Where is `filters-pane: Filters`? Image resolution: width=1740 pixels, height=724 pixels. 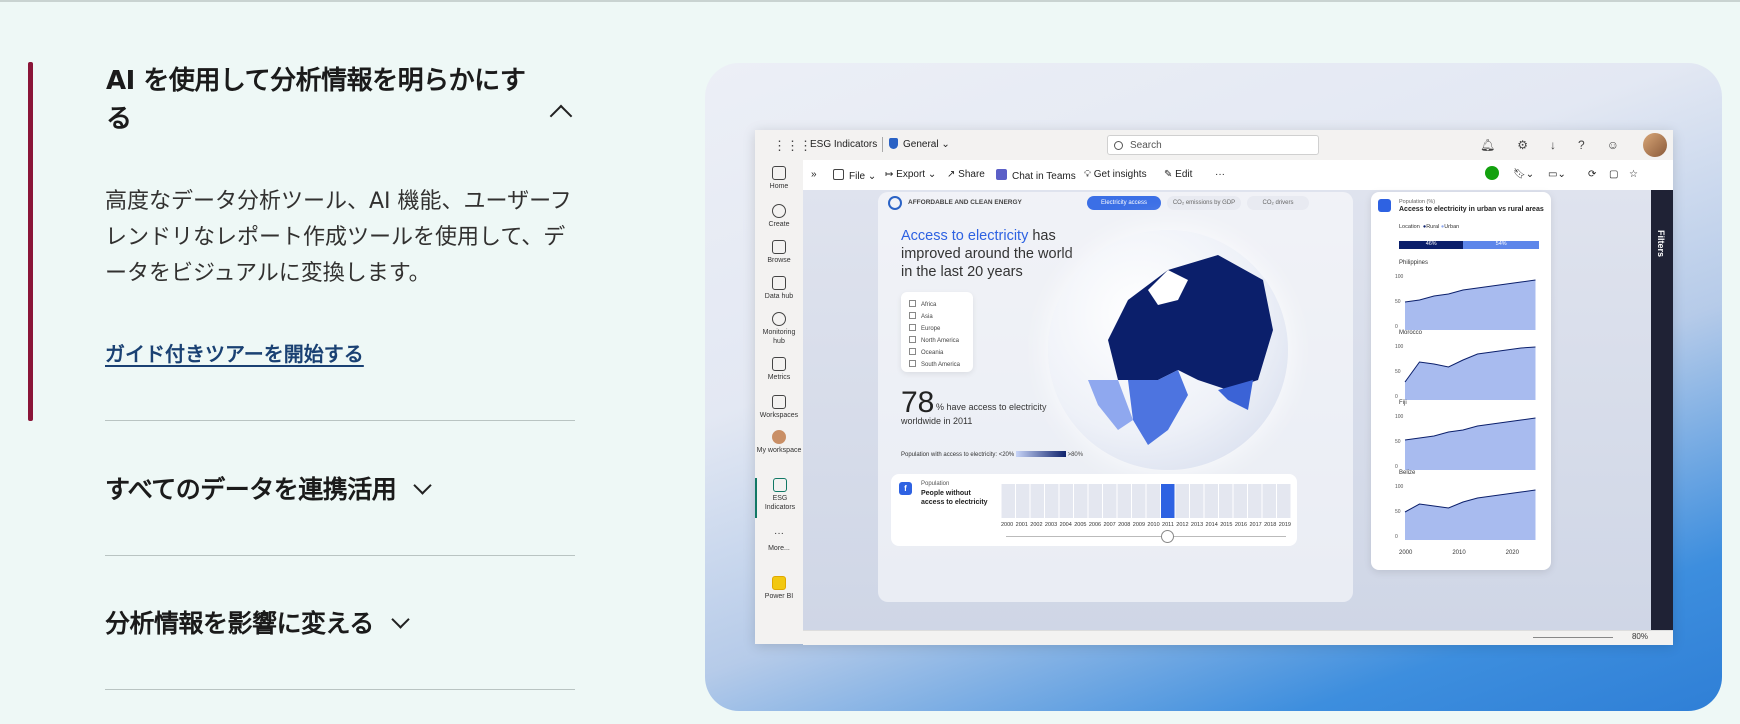 filters-pane: Filters is located at coordinates (1662, 410).